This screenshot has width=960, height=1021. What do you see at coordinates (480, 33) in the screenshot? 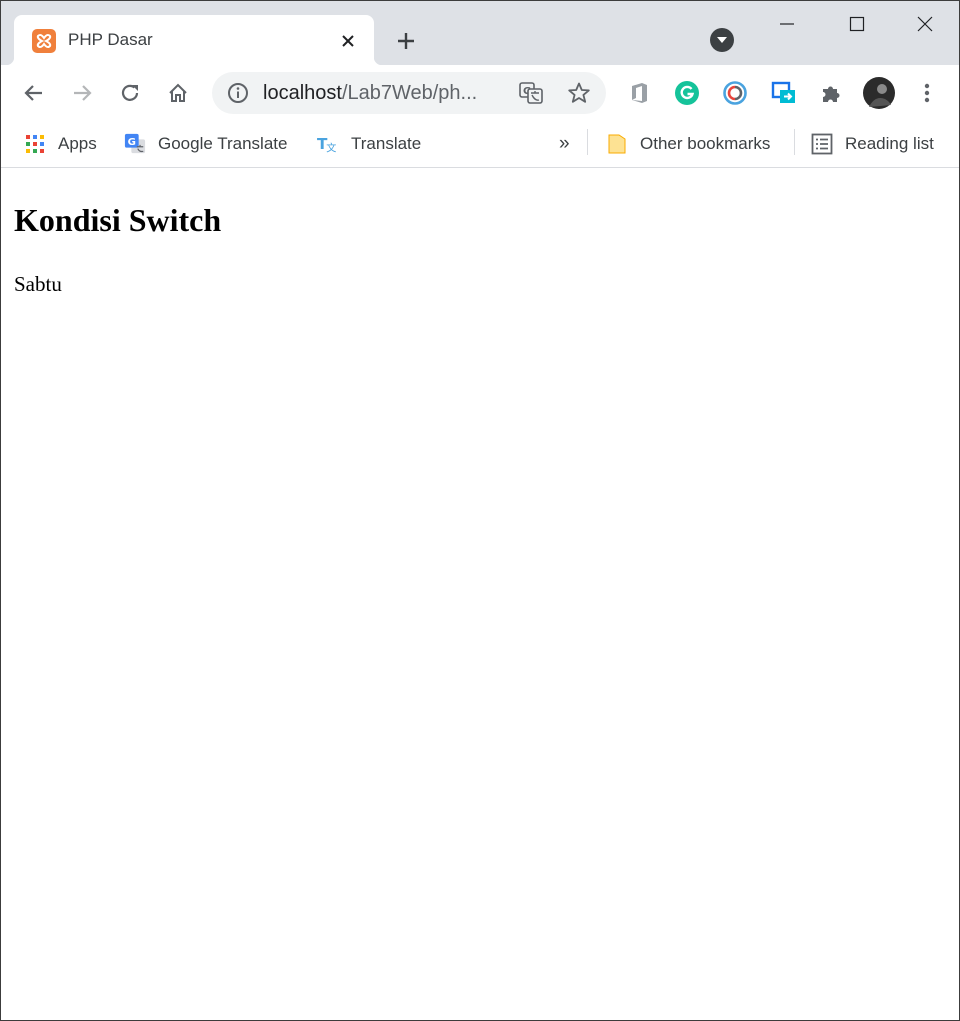
I see `tab-strip: PHP Dasar` at bounding box center [480, 33].